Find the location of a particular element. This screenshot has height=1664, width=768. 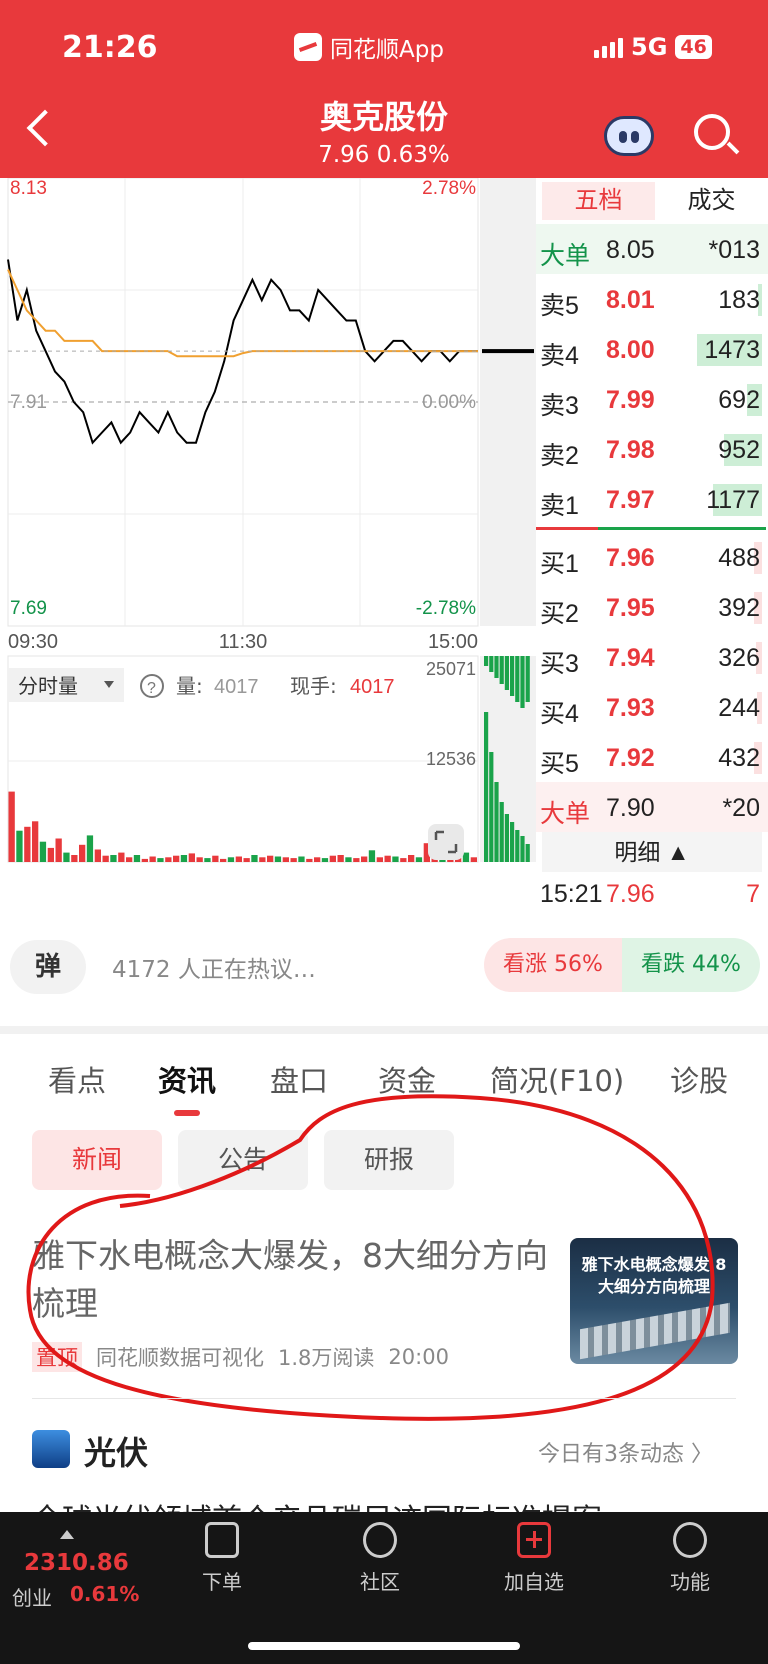

ask-qty: 1177 is located at coordinates (733, 500).